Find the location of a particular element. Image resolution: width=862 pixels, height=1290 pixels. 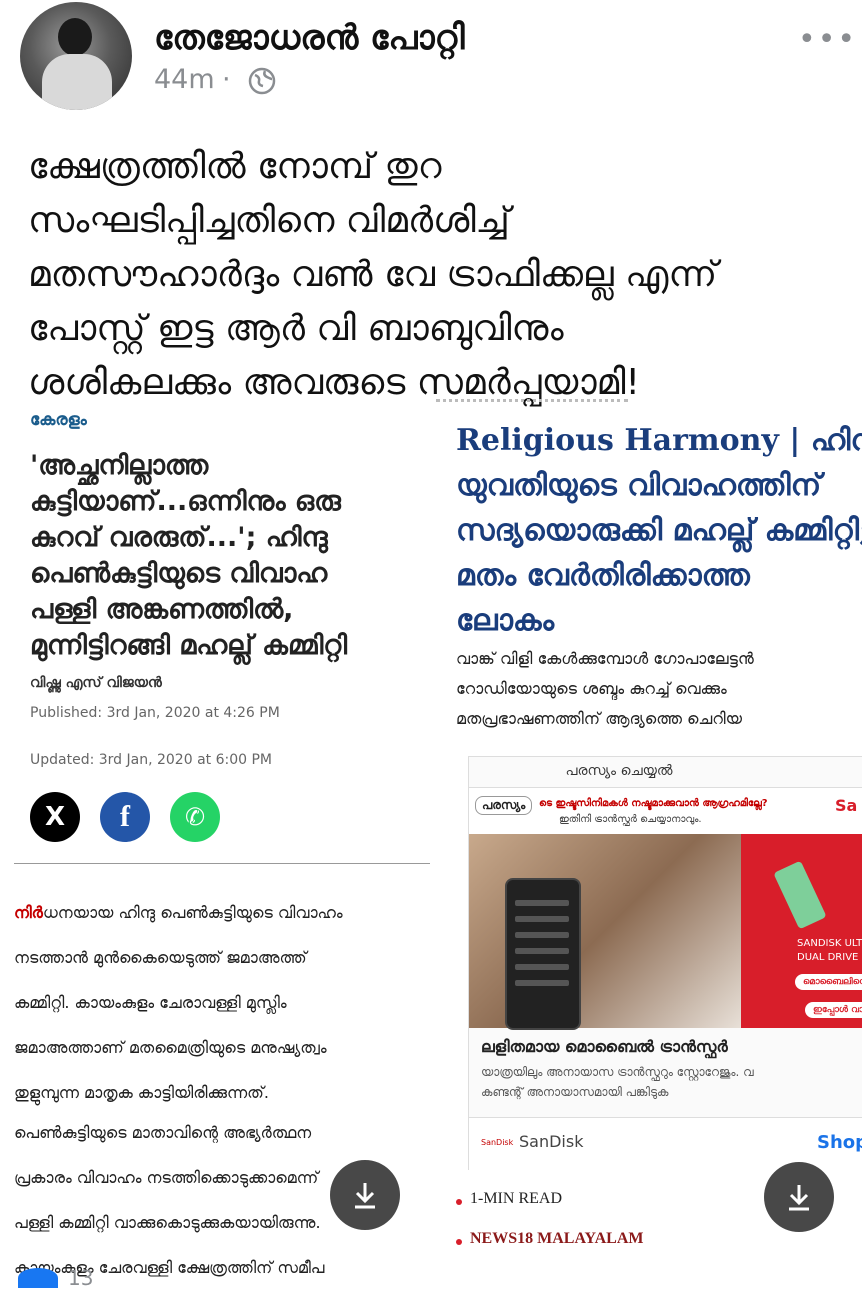

like-icon is located at coordinates (38, 1278).